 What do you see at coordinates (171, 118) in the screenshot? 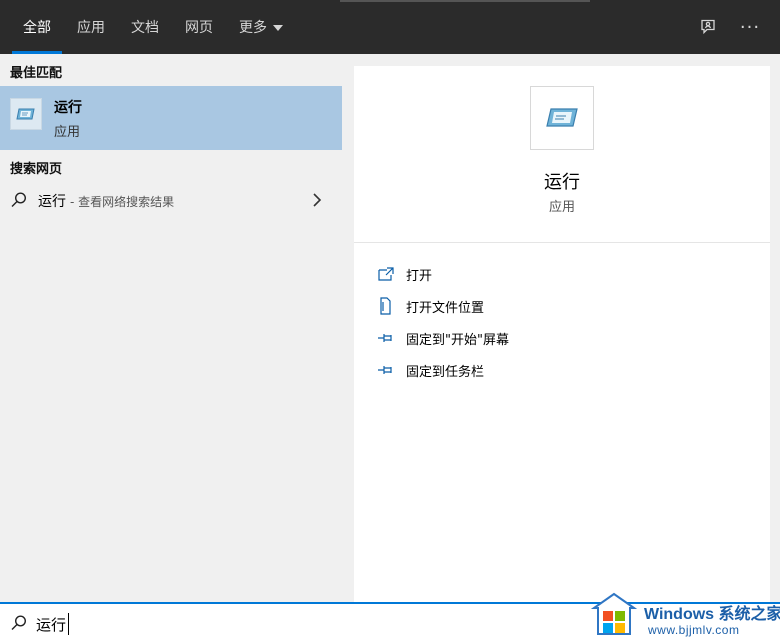
I see `best-match-result: 运行 应用` at bounding box center [171, 118].